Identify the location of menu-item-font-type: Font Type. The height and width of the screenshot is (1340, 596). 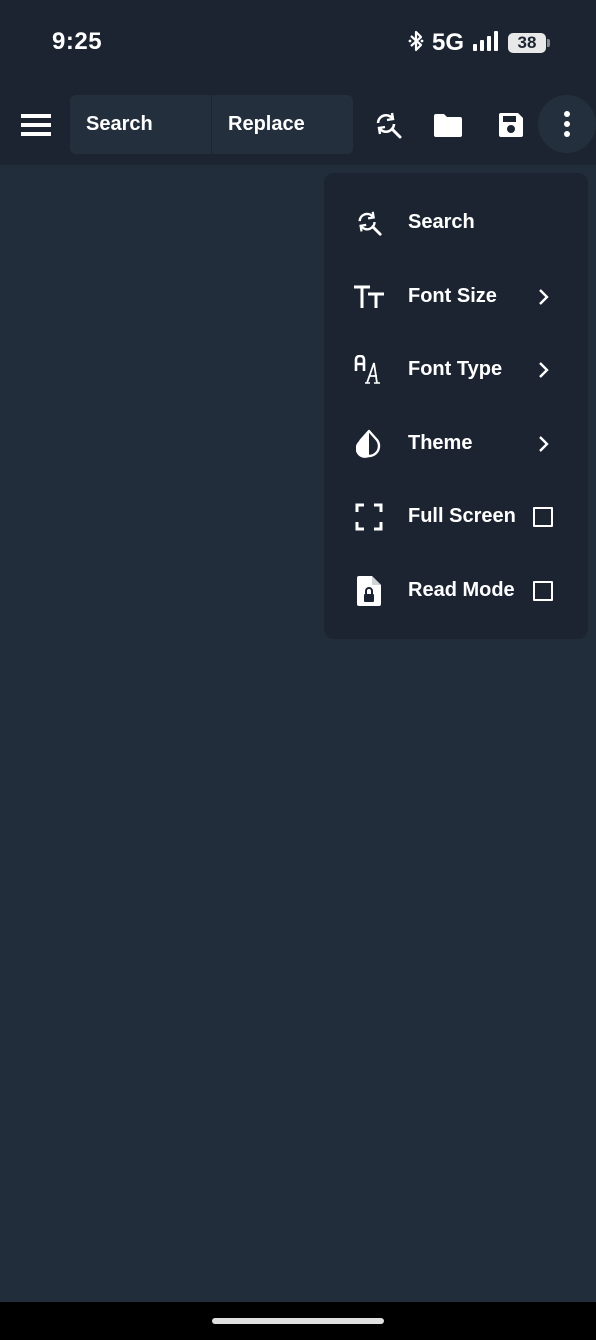
(456, 369).